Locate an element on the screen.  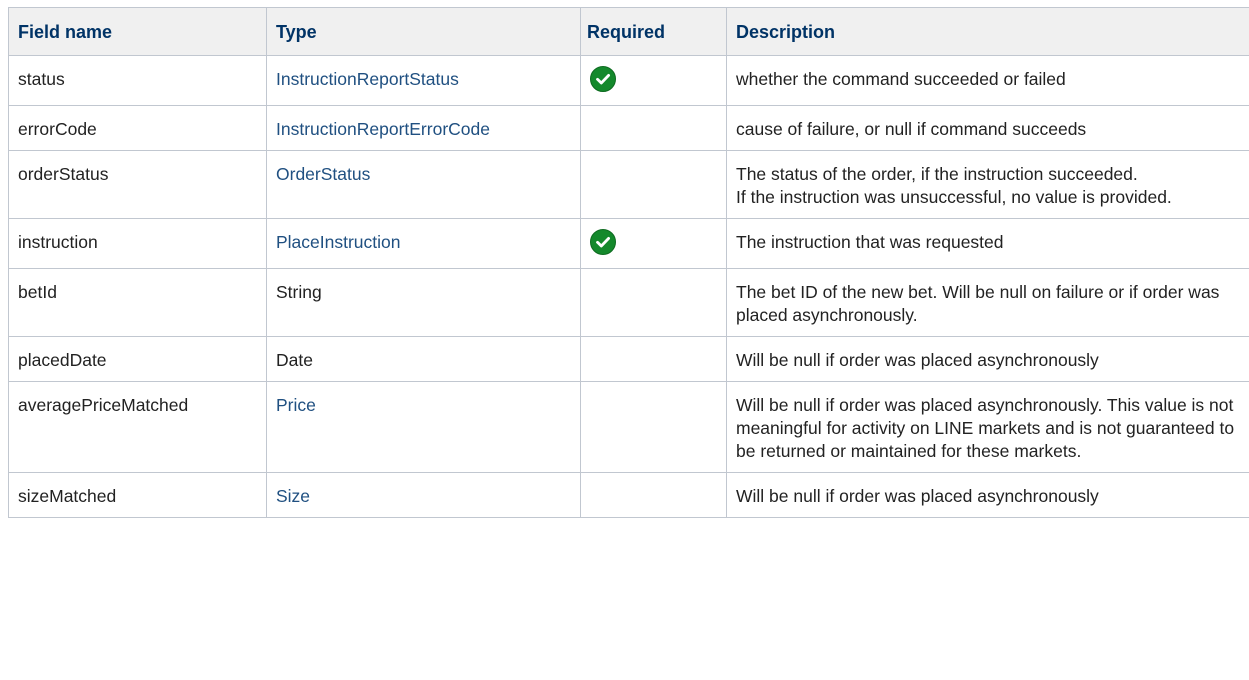
header-field-name: Field name is located at coordinates (137, 31).